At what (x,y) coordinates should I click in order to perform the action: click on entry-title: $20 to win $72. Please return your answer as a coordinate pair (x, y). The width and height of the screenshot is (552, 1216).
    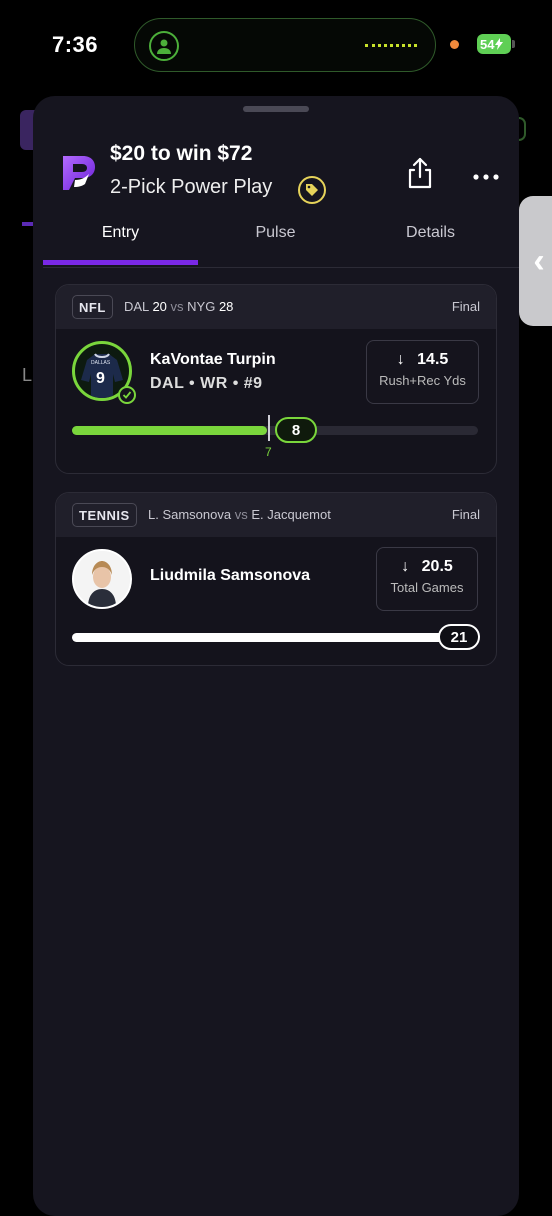
    Looking at the image, I should click on (181, 153).